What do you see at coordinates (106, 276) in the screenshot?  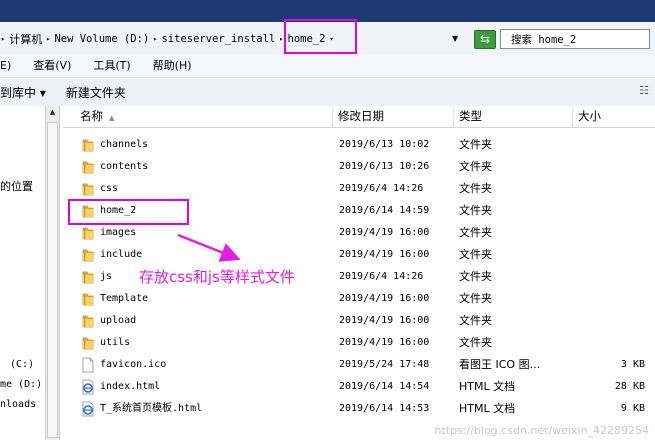 I see `file-name: js` at bounding box center [106, 276].